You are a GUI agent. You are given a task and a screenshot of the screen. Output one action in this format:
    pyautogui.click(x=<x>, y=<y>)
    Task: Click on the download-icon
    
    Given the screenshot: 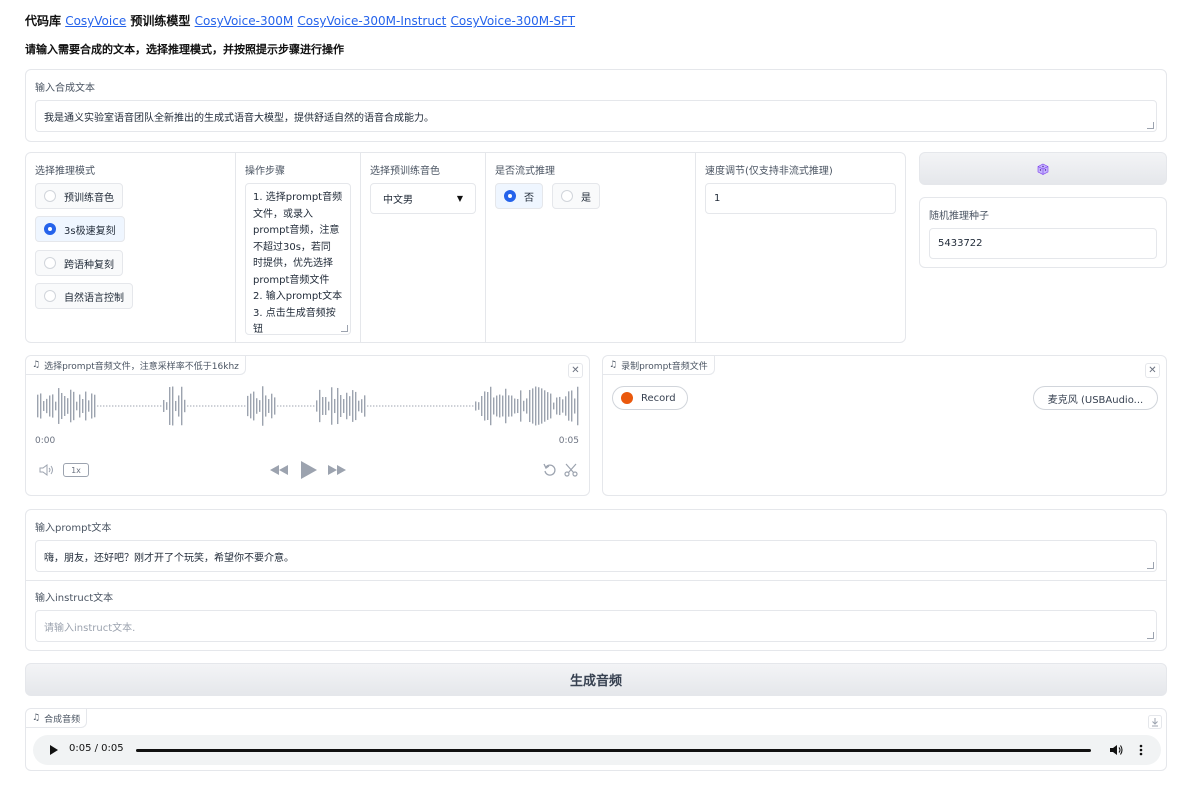 What is the action you would take?
    pyautogui.click(x=1155, y=722)
    